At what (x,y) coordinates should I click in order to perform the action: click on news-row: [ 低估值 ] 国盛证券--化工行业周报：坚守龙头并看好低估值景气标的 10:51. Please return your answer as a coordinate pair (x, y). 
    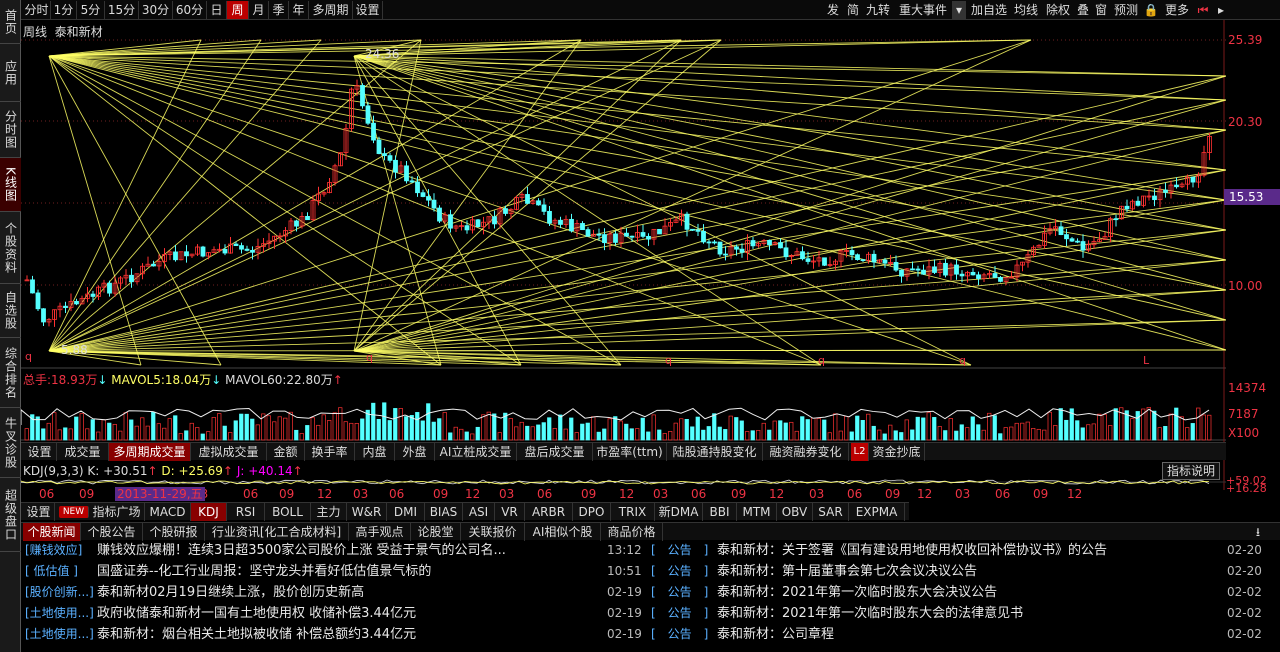
    Looking at the image, I should click on (335, 571).